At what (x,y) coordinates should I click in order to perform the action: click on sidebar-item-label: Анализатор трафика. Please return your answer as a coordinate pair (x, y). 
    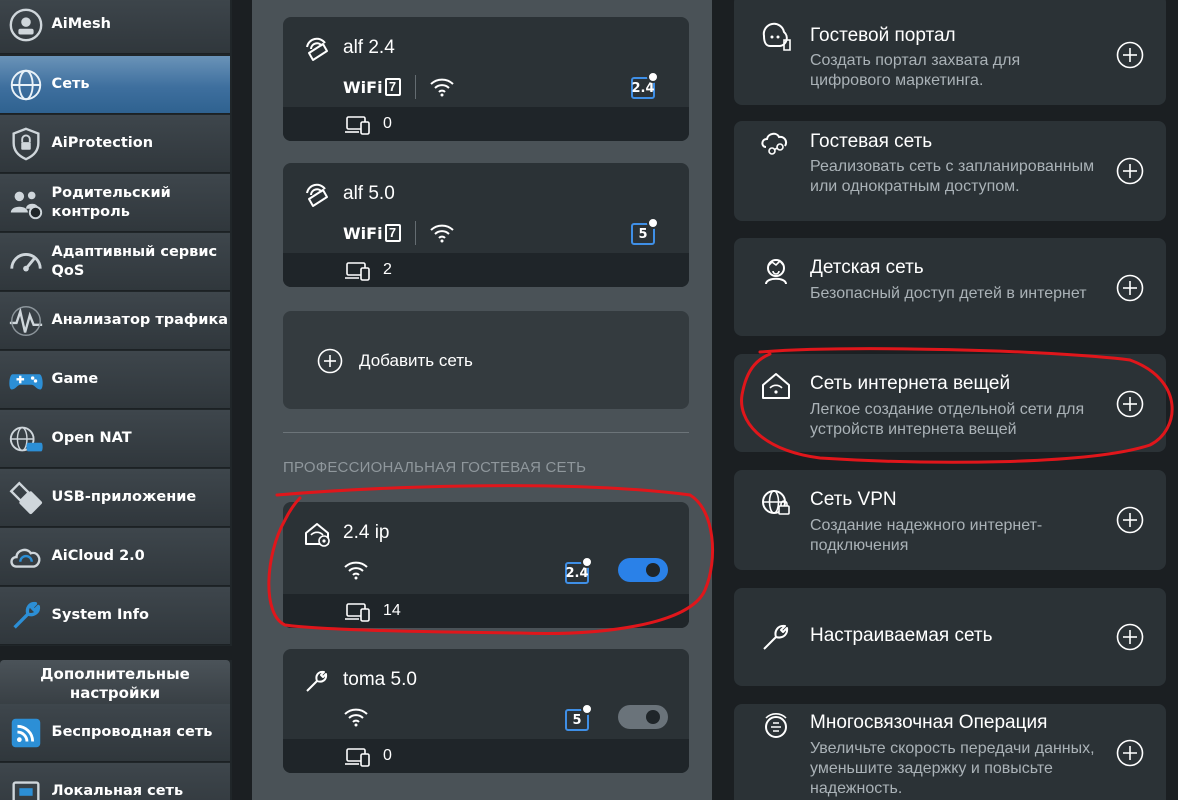
    Looking at the image, I should click on (140, 320).